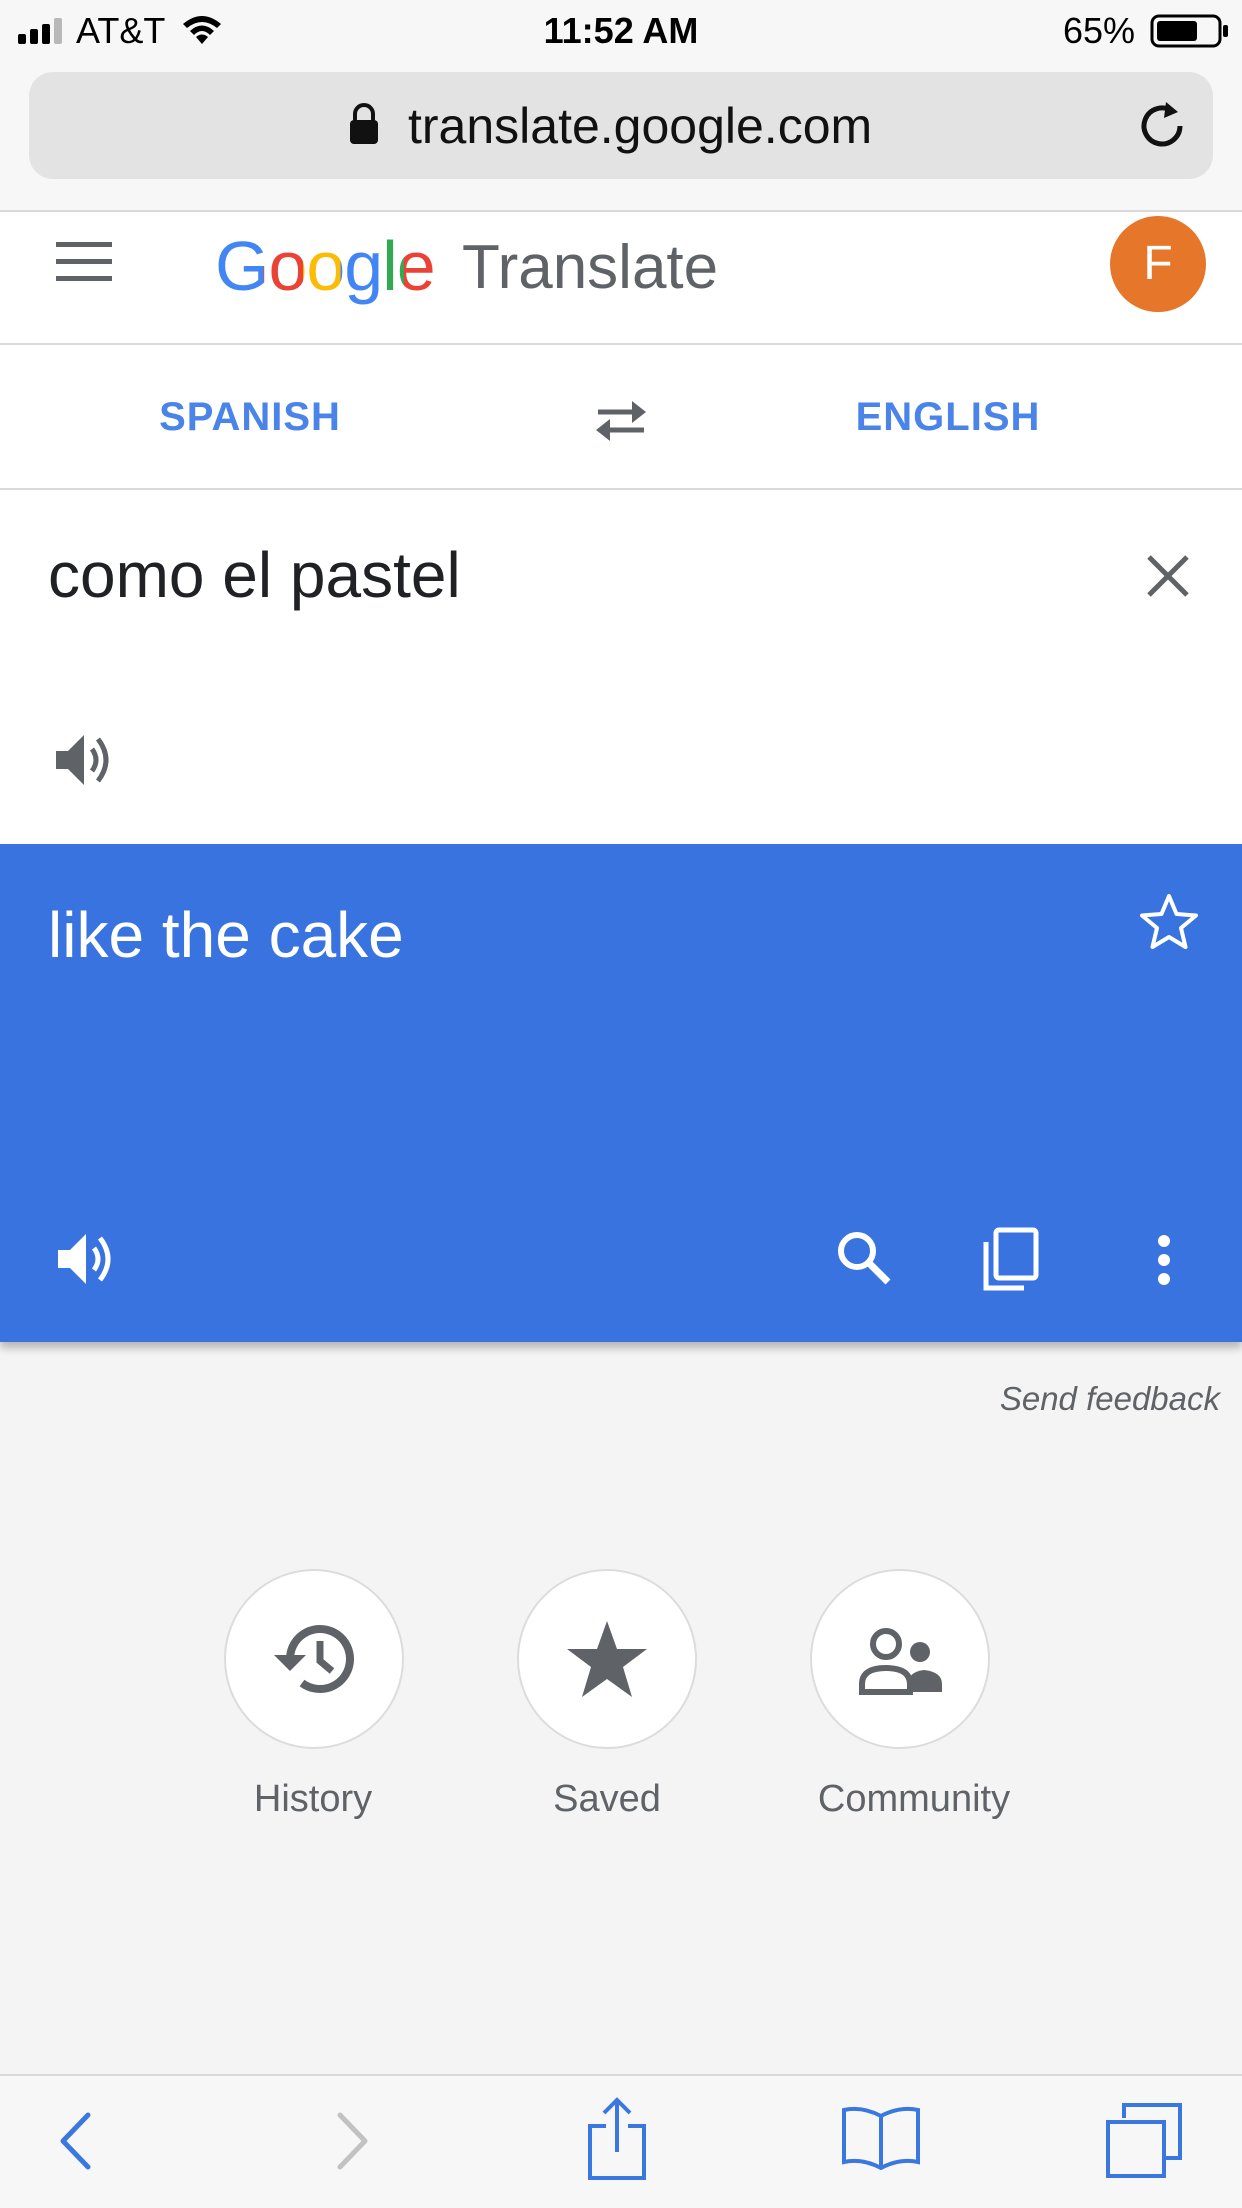  Describe the element at coordinates (86, 1259) in the screenshot. I see `listen-translation-icon` at that location.